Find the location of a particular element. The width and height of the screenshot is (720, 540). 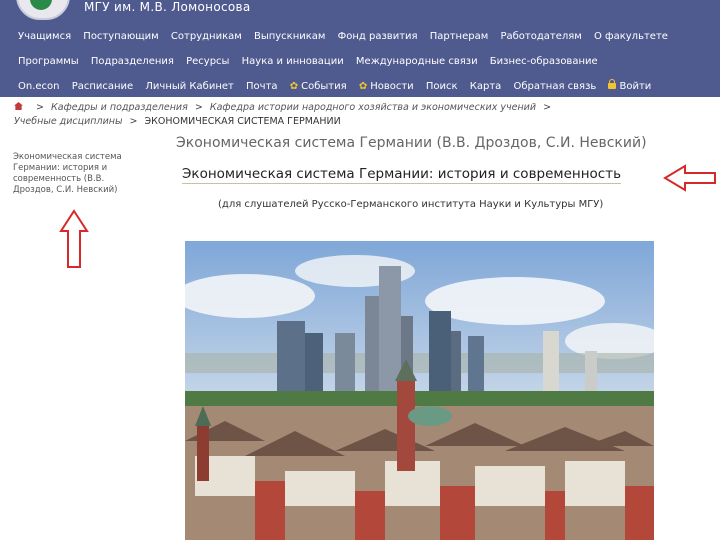

nav-item-onecon: On.econ is located at coordinates (39, 86).